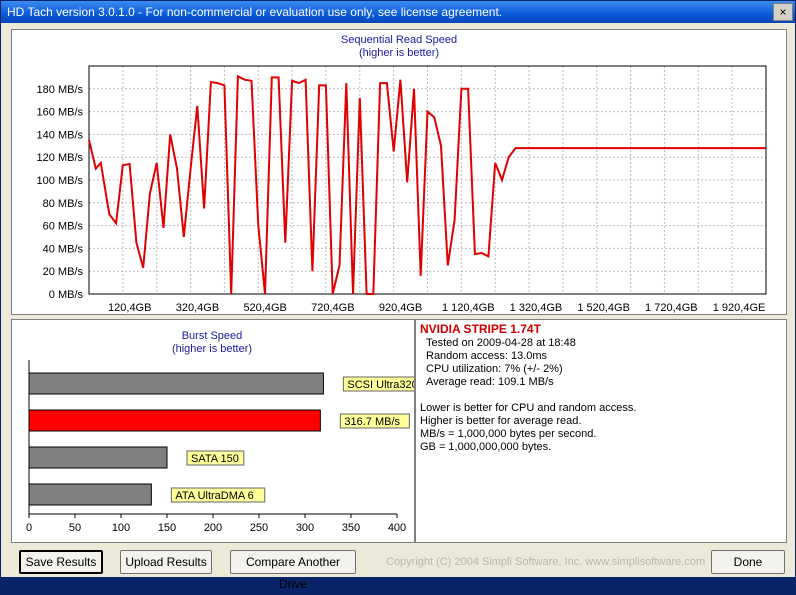  I want to click on burst-x-tick-label: 100, so click(121, 528).